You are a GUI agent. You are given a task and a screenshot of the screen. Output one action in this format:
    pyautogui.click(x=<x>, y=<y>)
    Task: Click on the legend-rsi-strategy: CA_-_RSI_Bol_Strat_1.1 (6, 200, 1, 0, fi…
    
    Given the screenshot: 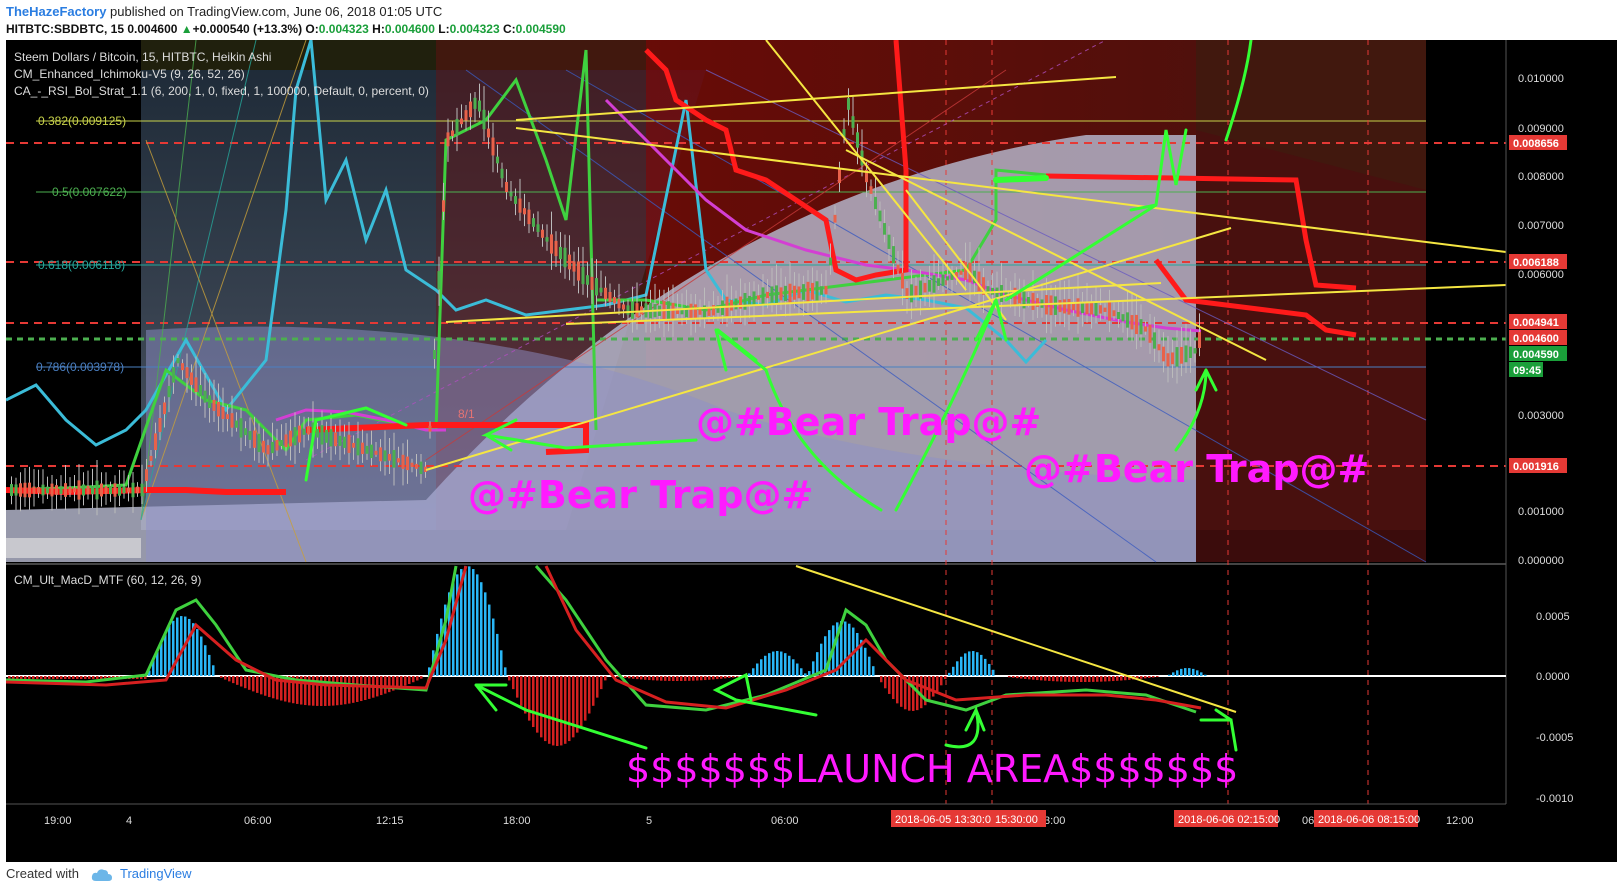 What is the action you would take?
    pyautogui.click(x=221, y=91)
    